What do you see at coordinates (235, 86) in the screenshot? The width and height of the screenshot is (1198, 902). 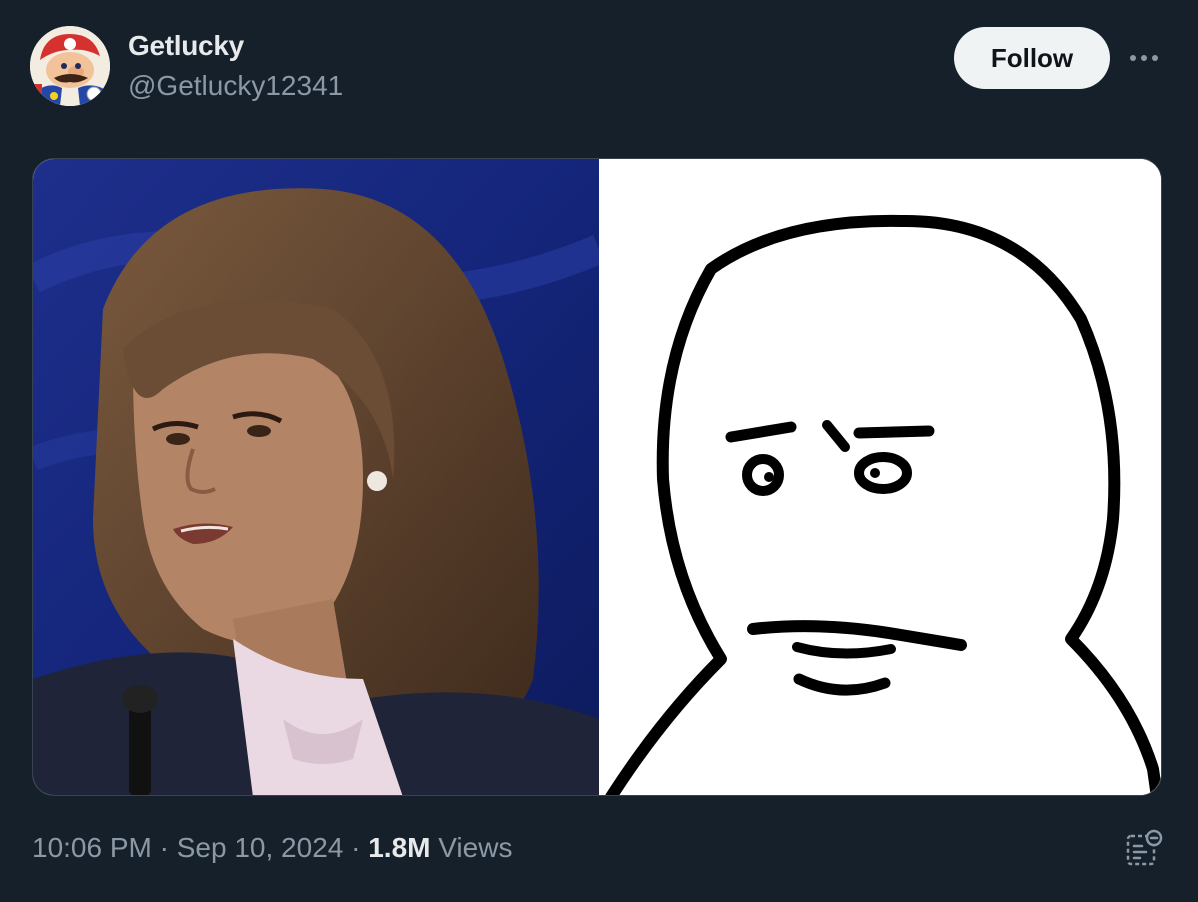 I see `author-handle: @Getlucky12341` at bounding box center [235, 86].